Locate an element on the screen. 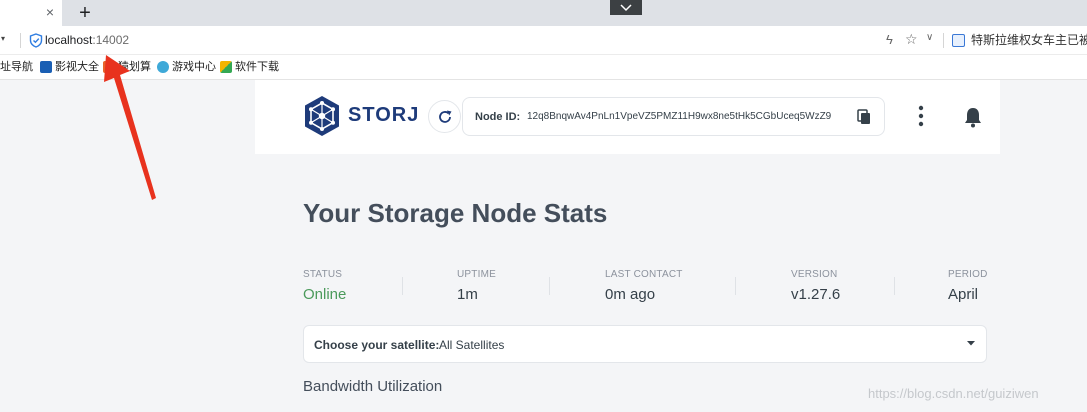  lightning-icon: ϟ is located at coordinates (889, 39).